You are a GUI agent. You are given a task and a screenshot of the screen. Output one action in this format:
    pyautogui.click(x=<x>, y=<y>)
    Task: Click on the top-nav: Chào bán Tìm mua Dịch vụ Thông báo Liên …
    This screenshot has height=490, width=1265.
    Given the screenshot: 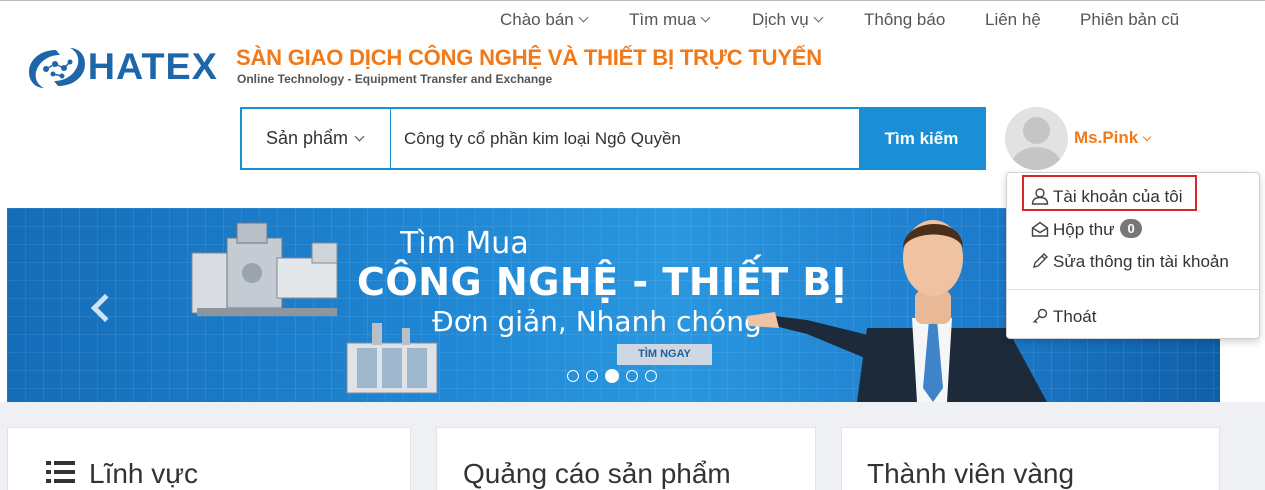 What is the action you would take?
    pyautogui.click(x=632, y=21)
    